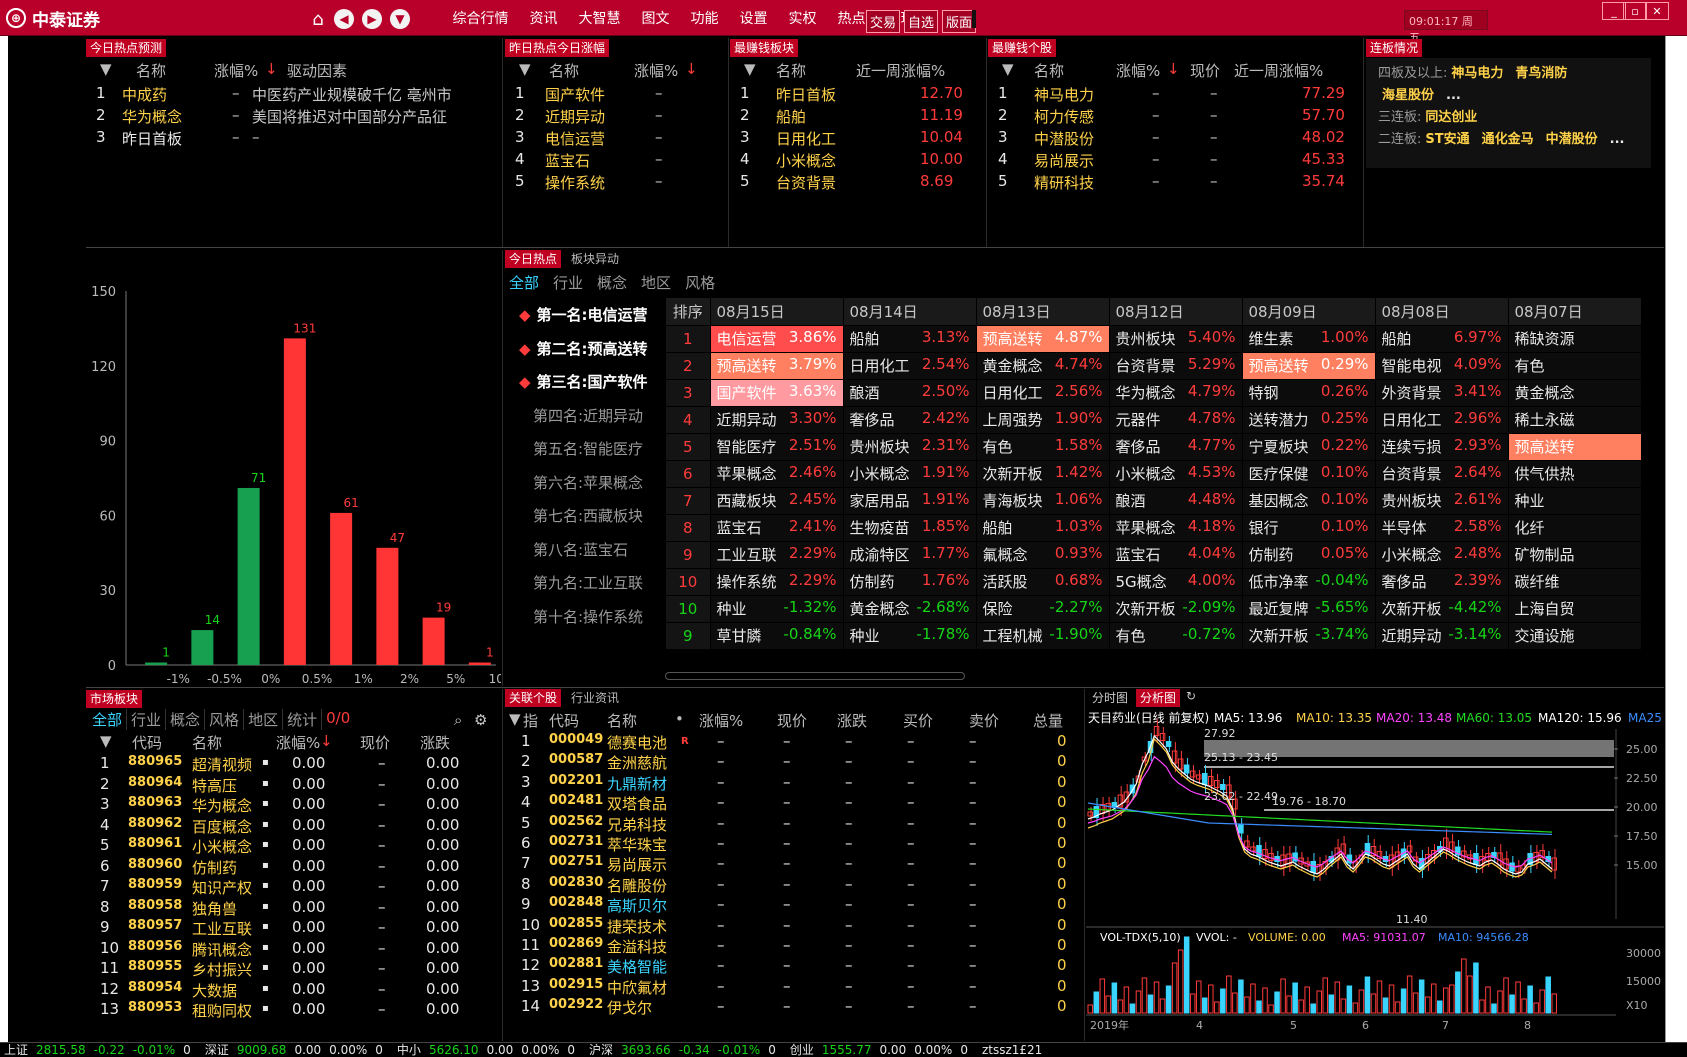 The image size is (1687, 1057). Describe the element at coordinates (794, 966) in the screenshot. I see `table-row: 12 002881 美格智能 – – – – – 0` at that location.